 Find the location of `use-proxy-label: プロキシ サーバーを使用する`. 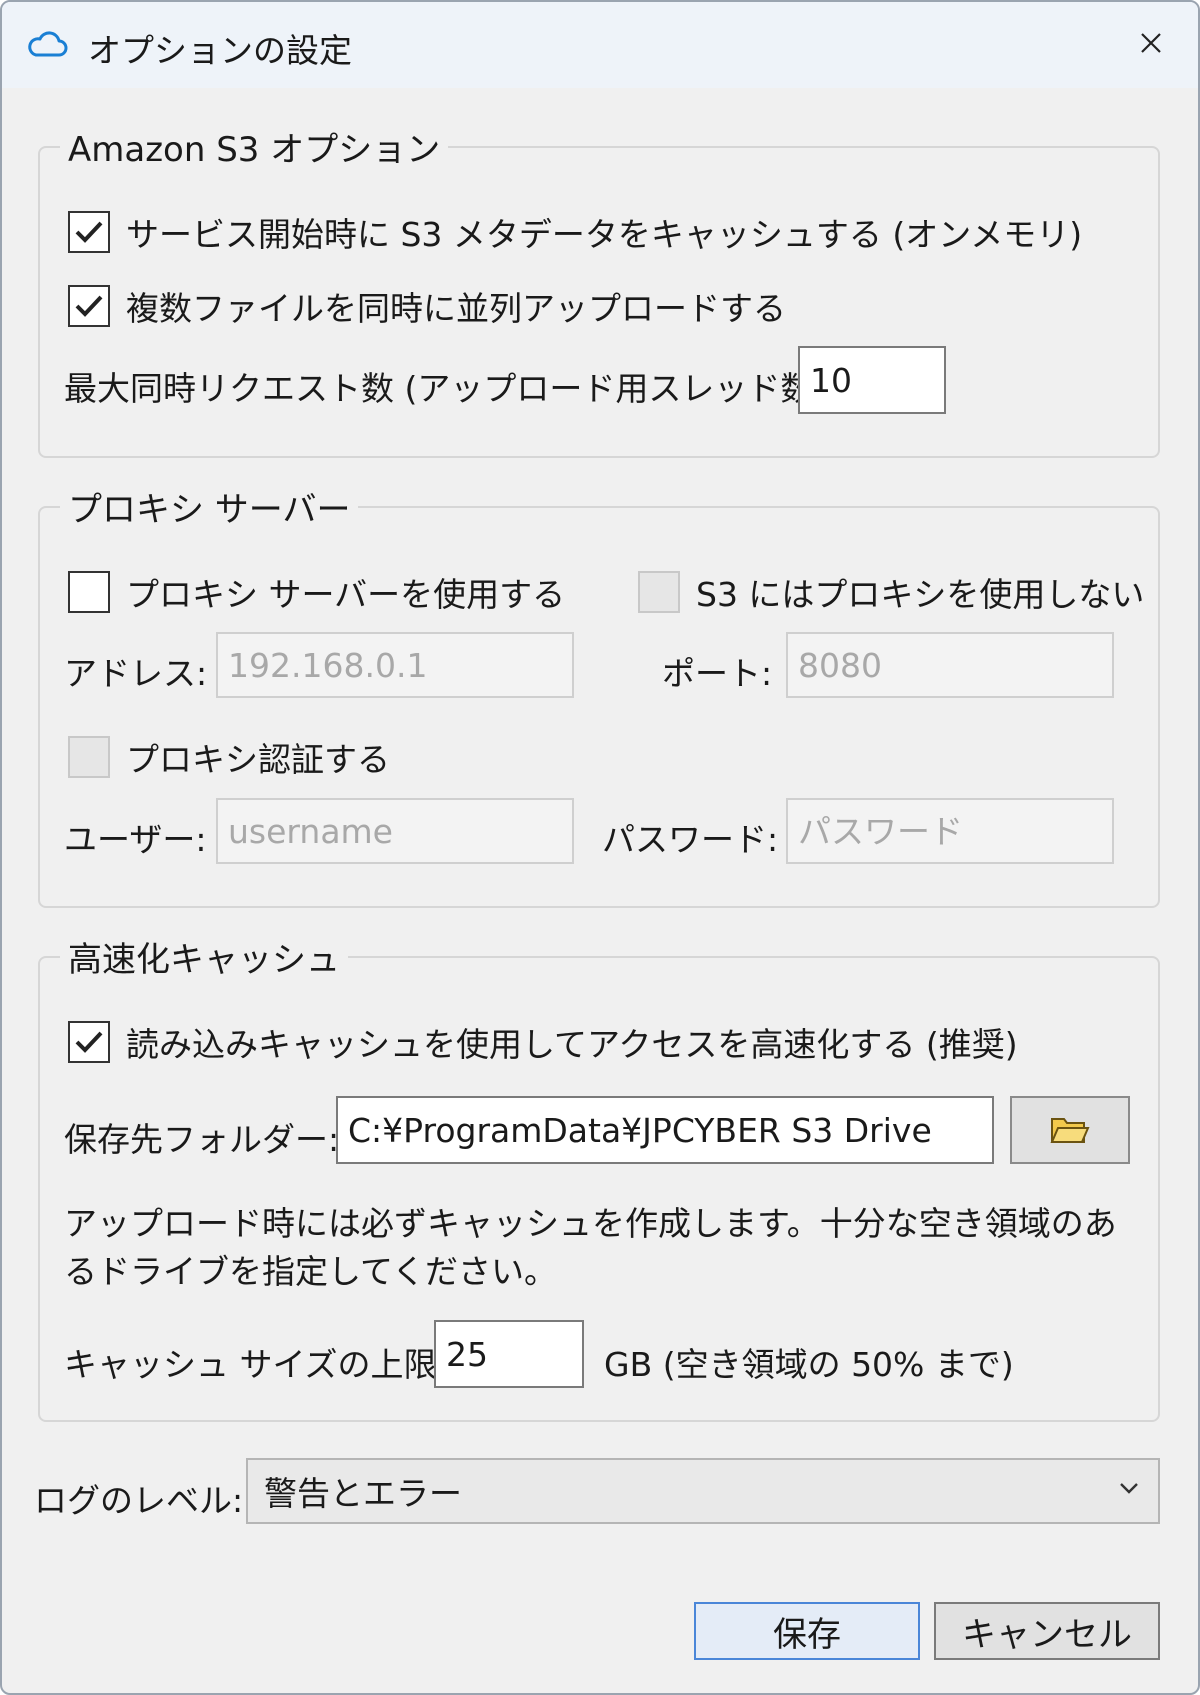

use-proxy-label: プロキシ サーバーを使用する is located at coordinates (346, 594).